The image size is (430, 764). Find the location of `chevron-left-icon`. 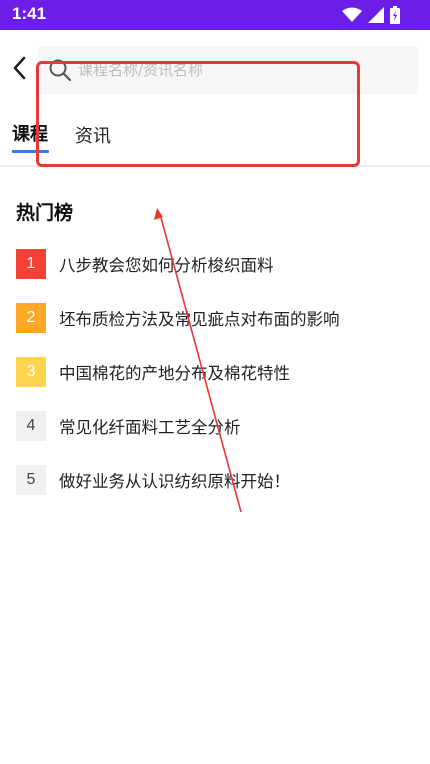

chevron-left-icon is located at coordinates (19, 68).